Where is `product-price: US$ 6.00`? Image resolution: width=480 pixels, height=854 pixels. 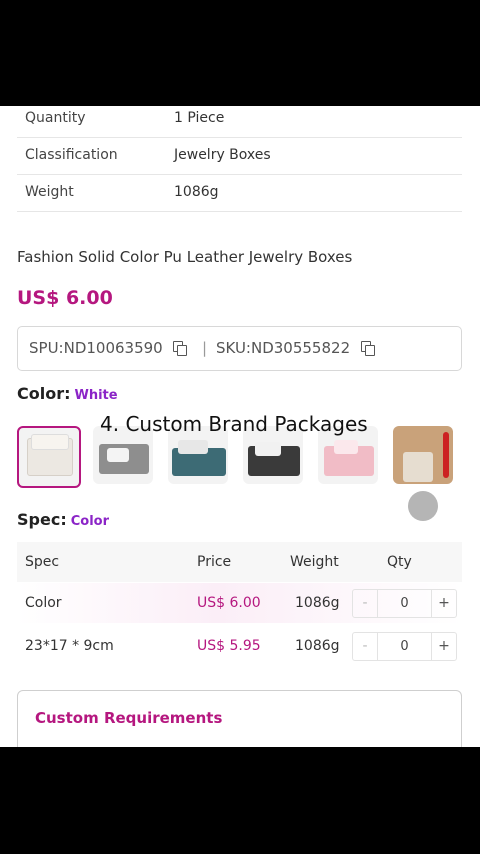
product-price: US$ 6.00 is located at coordinates (65, 298).